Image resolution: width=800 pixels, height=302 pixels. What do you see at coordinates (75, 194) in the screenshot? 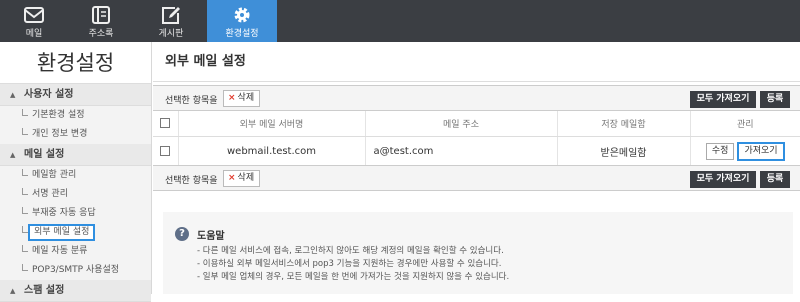
I see `sidebar-item-signature: 서명 관리` at bounding box center [75, 194].